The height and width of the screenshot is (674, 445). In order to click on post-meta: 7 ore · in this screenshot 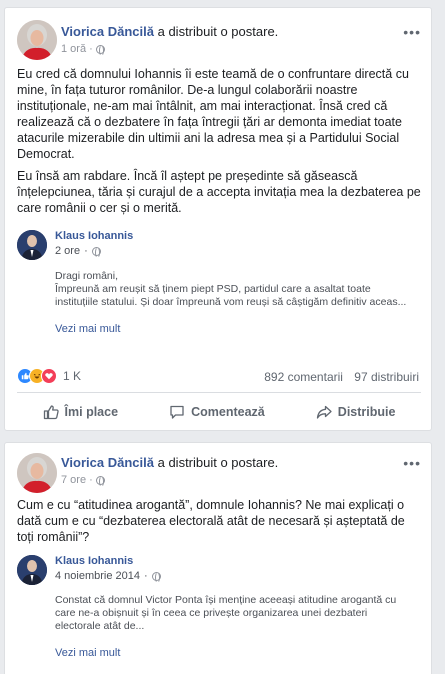, I will do `click(83, 480)`.